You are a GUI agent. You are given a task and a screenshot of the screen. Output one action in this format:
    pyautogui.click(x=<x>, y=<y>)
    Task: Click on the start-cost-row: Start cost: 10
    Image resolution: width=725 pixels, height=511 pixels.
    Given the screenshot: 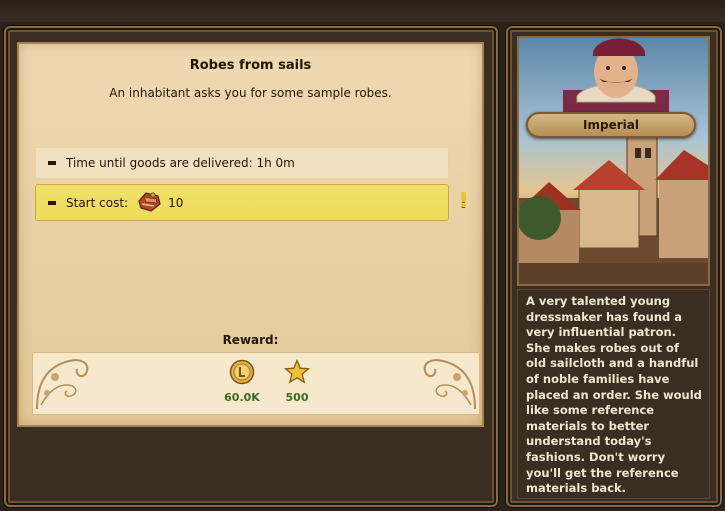 What is the action you would take?
    pyautogui.click(x=242, y=202)
    